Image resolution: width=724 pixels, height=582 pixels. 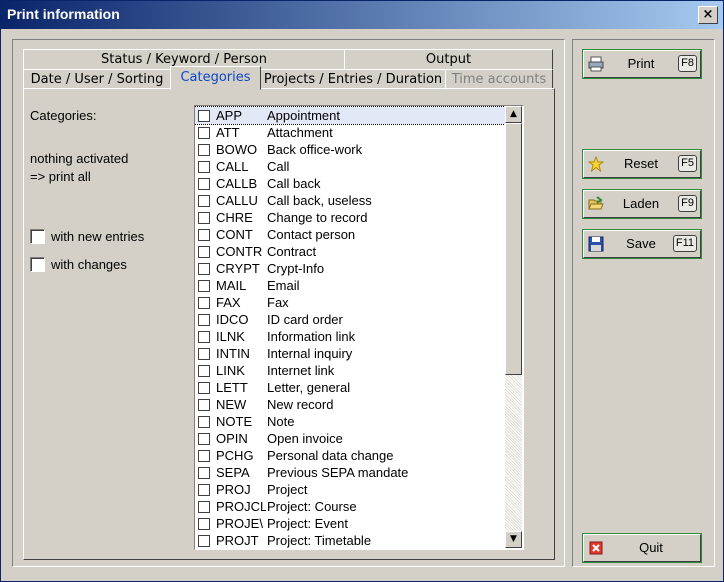 What do you see at coordinates (350, 404) in the screenshot?
I see `category-list-item: NEW New record` at bounding box center [350, 404].